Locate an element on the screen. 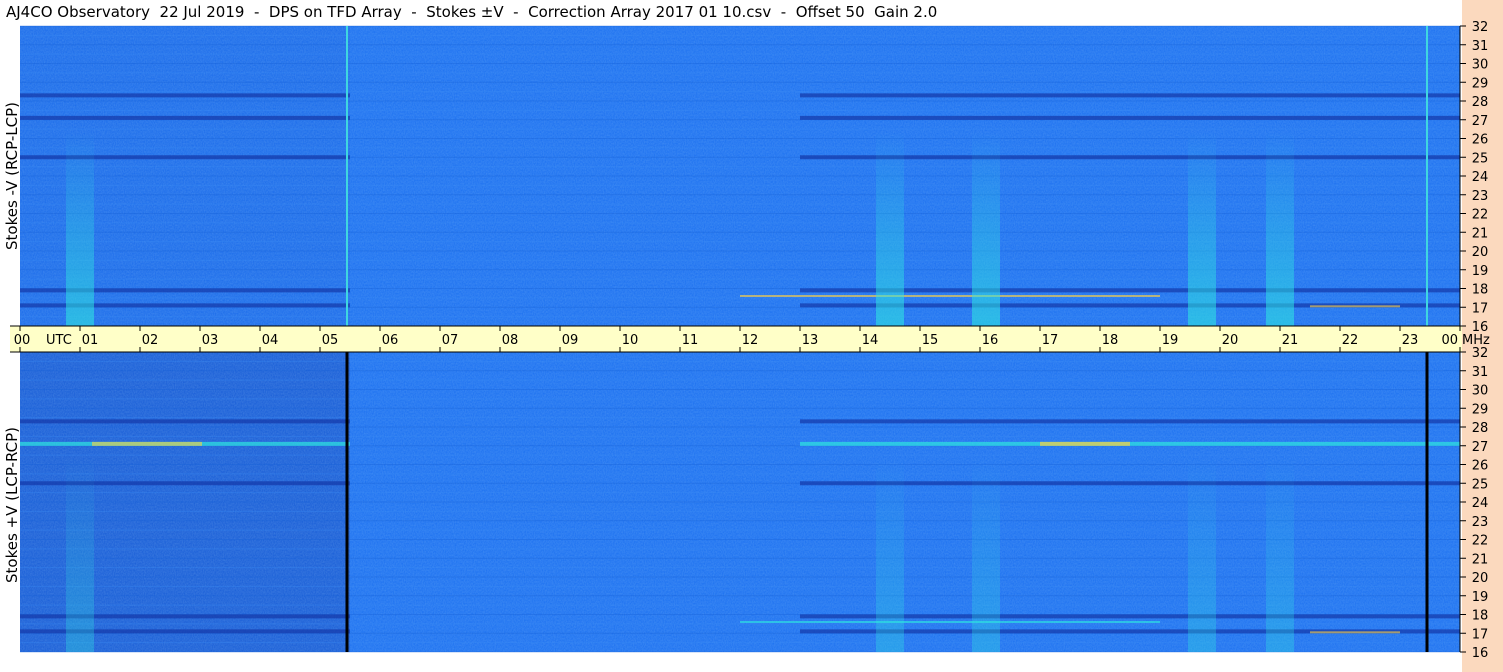 This screenshot has height=672, width=1503. panel-1-ytick-label: 32 is located at coordinates (1480, 353).